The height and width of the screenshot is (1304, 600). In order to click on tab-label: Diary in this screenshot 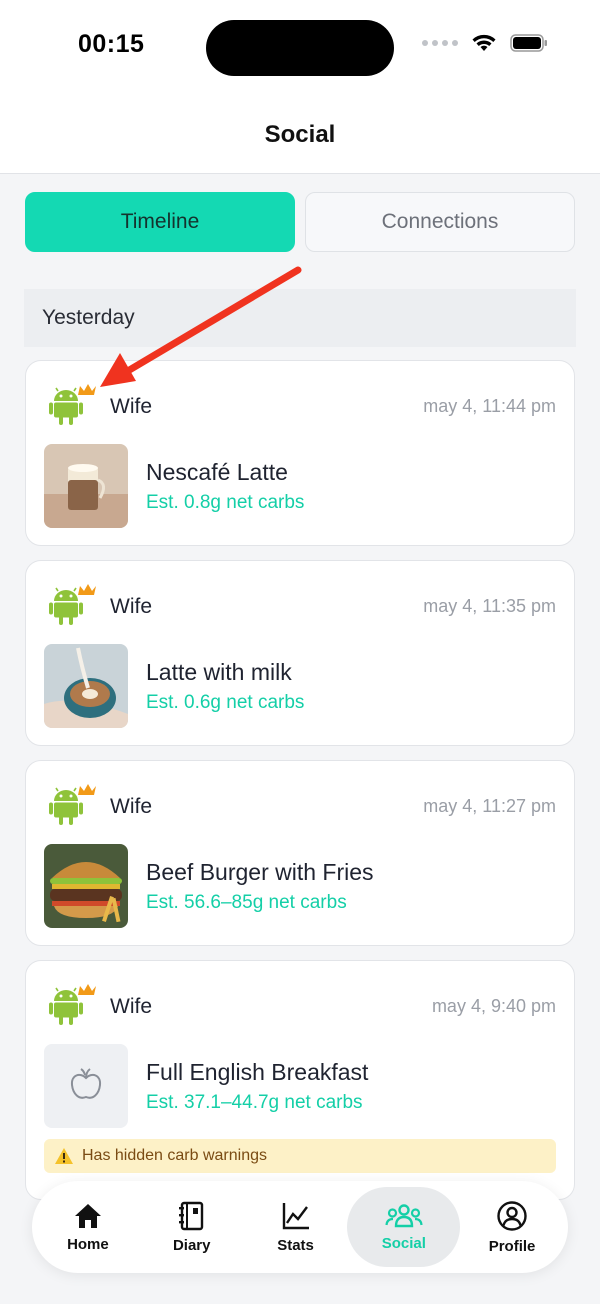, I will do `click(191, 1245)`.